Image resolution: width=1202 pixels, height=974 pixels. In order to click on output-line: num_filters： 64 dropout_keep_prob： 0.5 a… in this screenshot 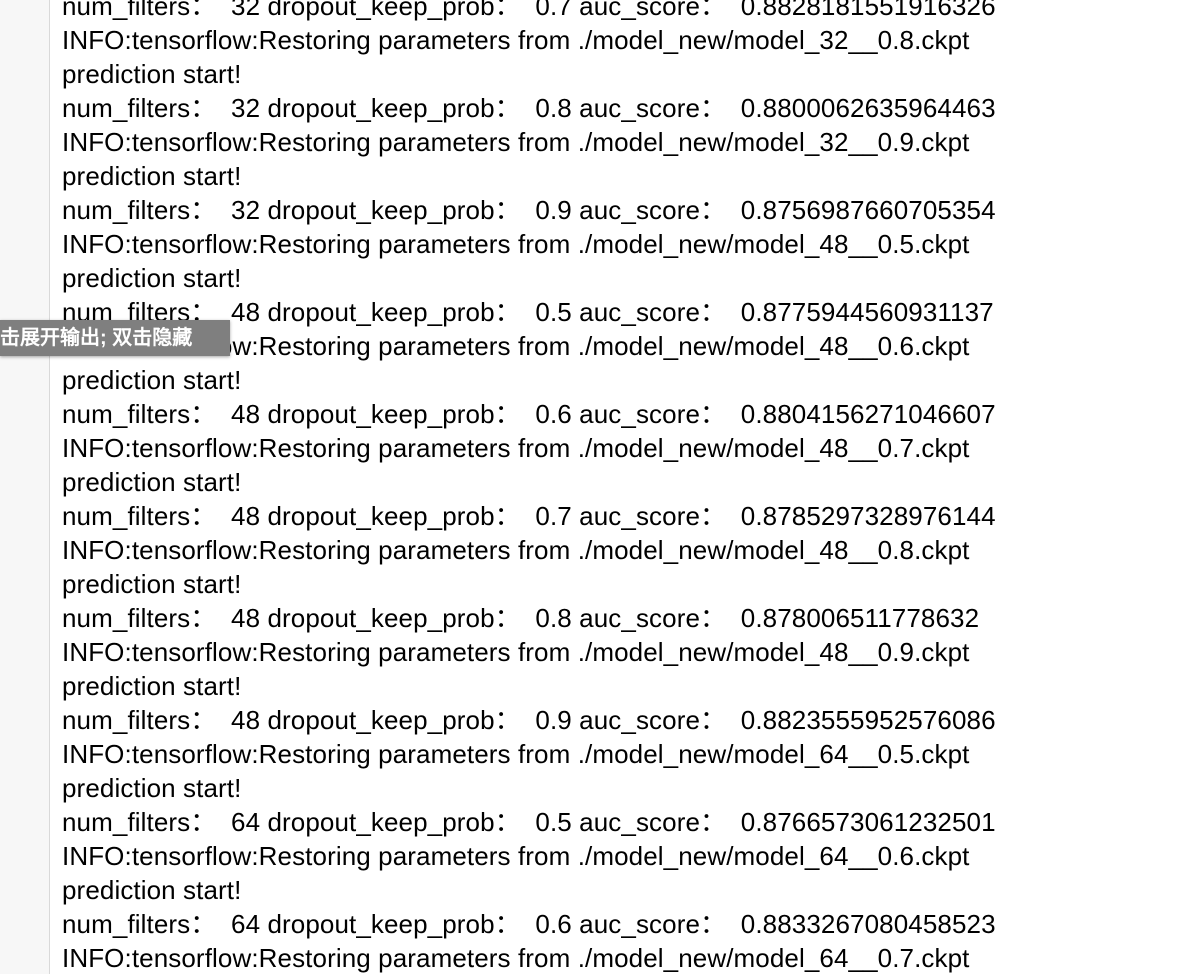, I will do `click(529, 822)`.